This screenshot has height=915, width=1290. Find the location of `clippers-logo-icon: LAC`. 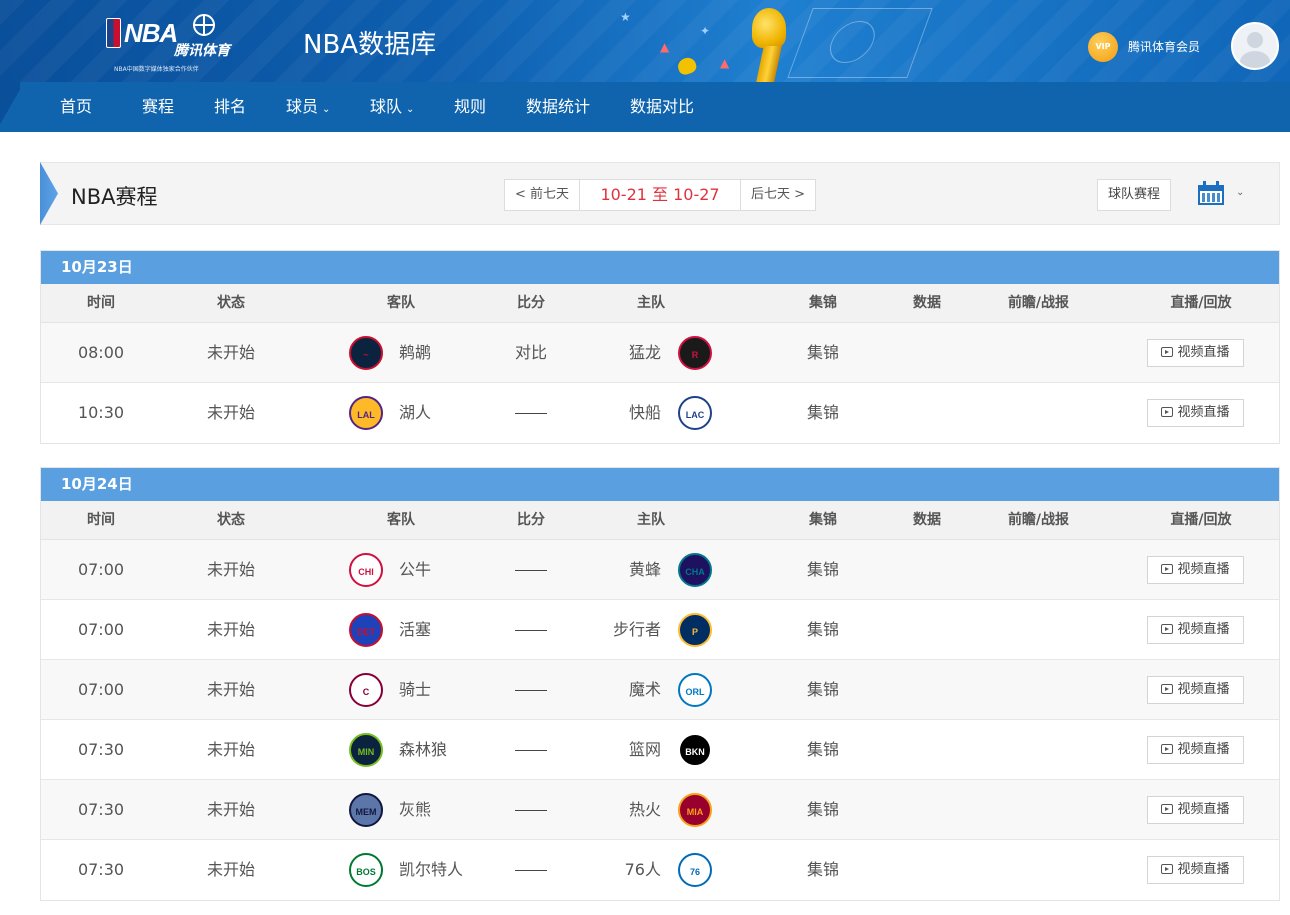

clippers-logo-icon: LAC is located at coordinates (695, 413).